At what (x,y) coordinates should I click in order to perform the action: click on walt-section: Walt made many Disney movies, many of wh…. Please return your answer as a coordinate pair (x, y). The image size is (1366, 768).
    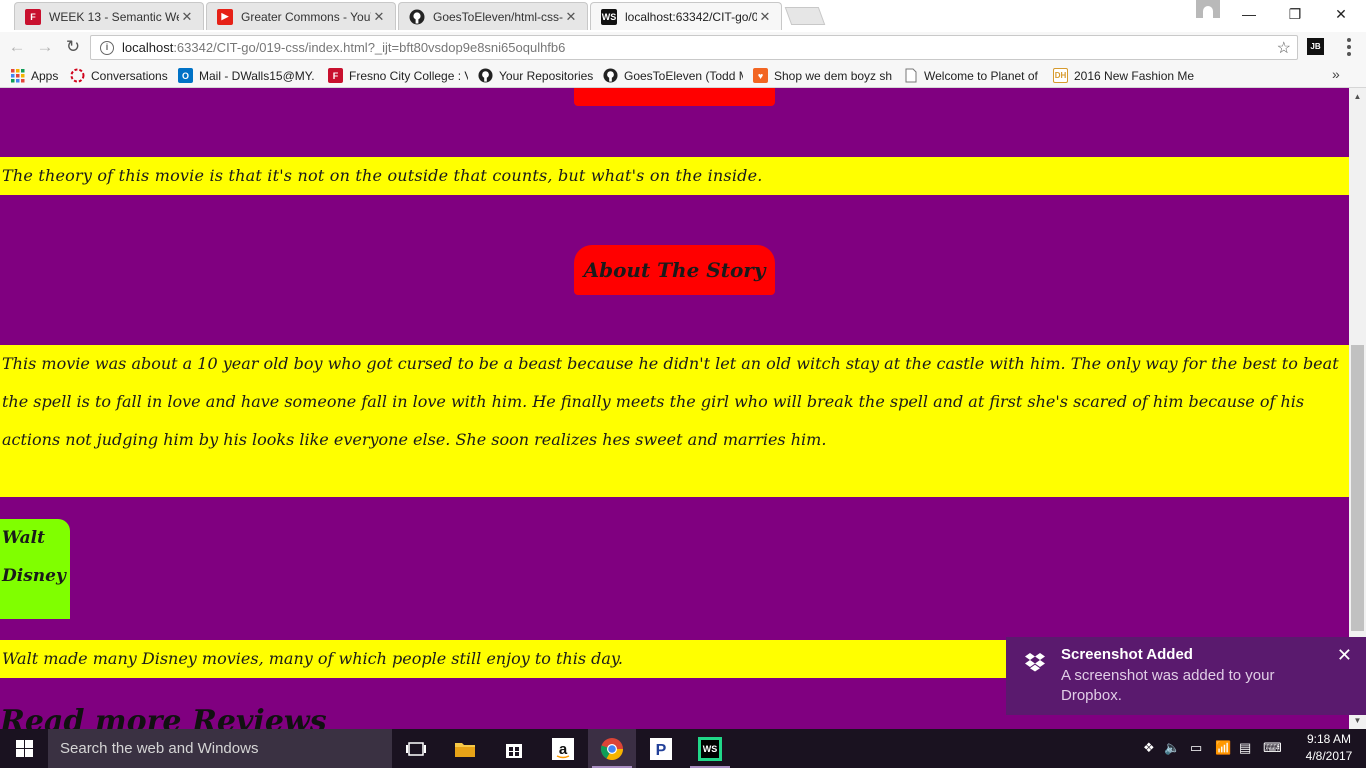
    Looking at the image, I should click on (505, 659).